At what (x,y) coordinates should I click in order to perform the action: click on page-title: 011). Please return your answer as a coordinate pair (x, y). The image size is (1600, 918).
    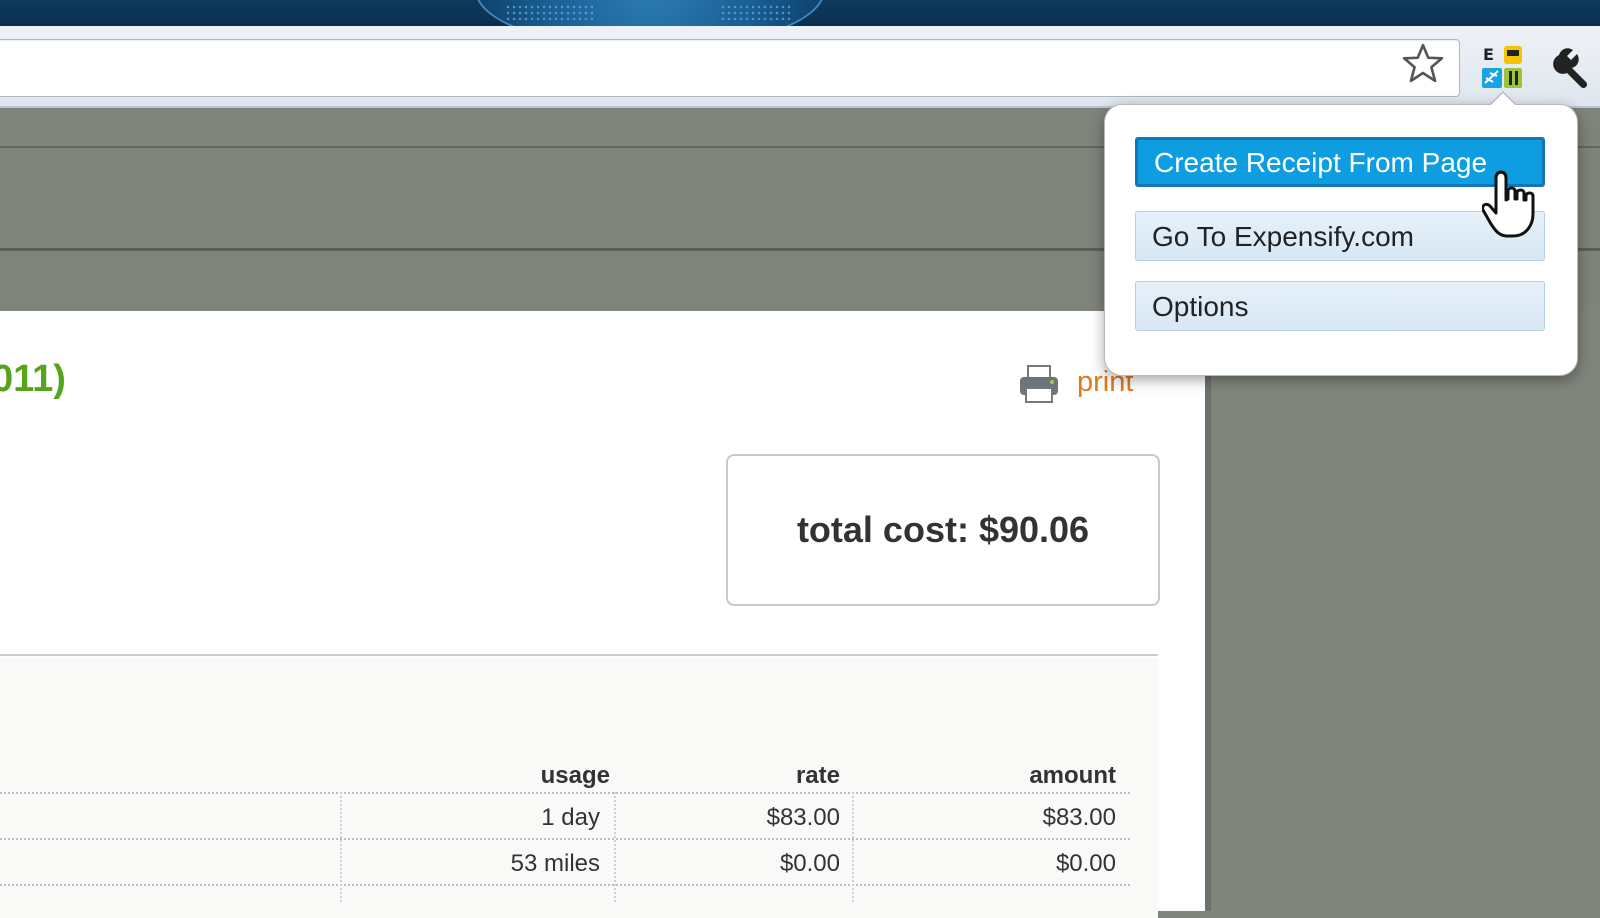
    Looking at the image, I should click on (33, 379).